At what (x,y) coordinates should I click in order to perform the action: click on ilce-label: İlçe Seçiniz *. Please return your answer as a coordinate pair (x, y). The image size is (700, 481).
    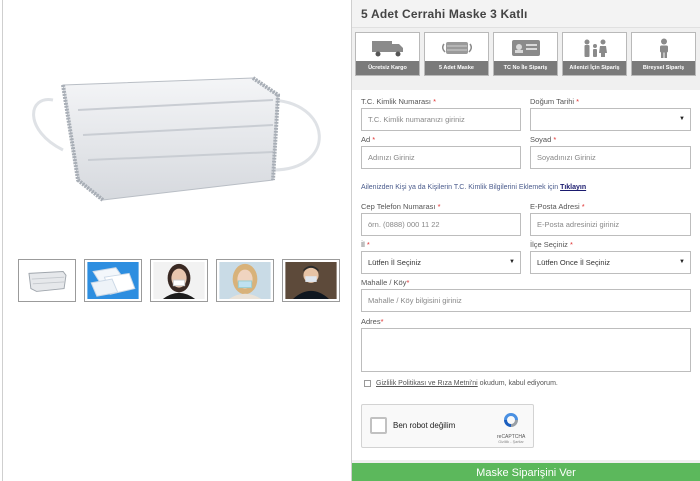
    Looking at the image, I should click on (551, 244).